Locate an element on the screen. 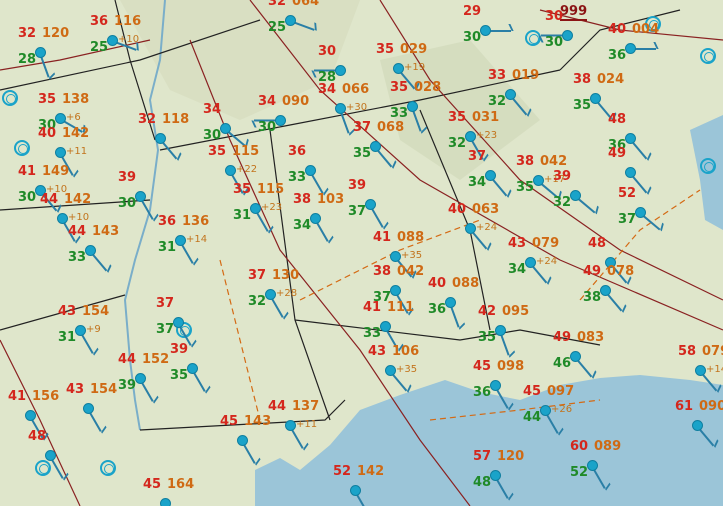  station-plot: 39 37 is located at coordinates (366, 203).